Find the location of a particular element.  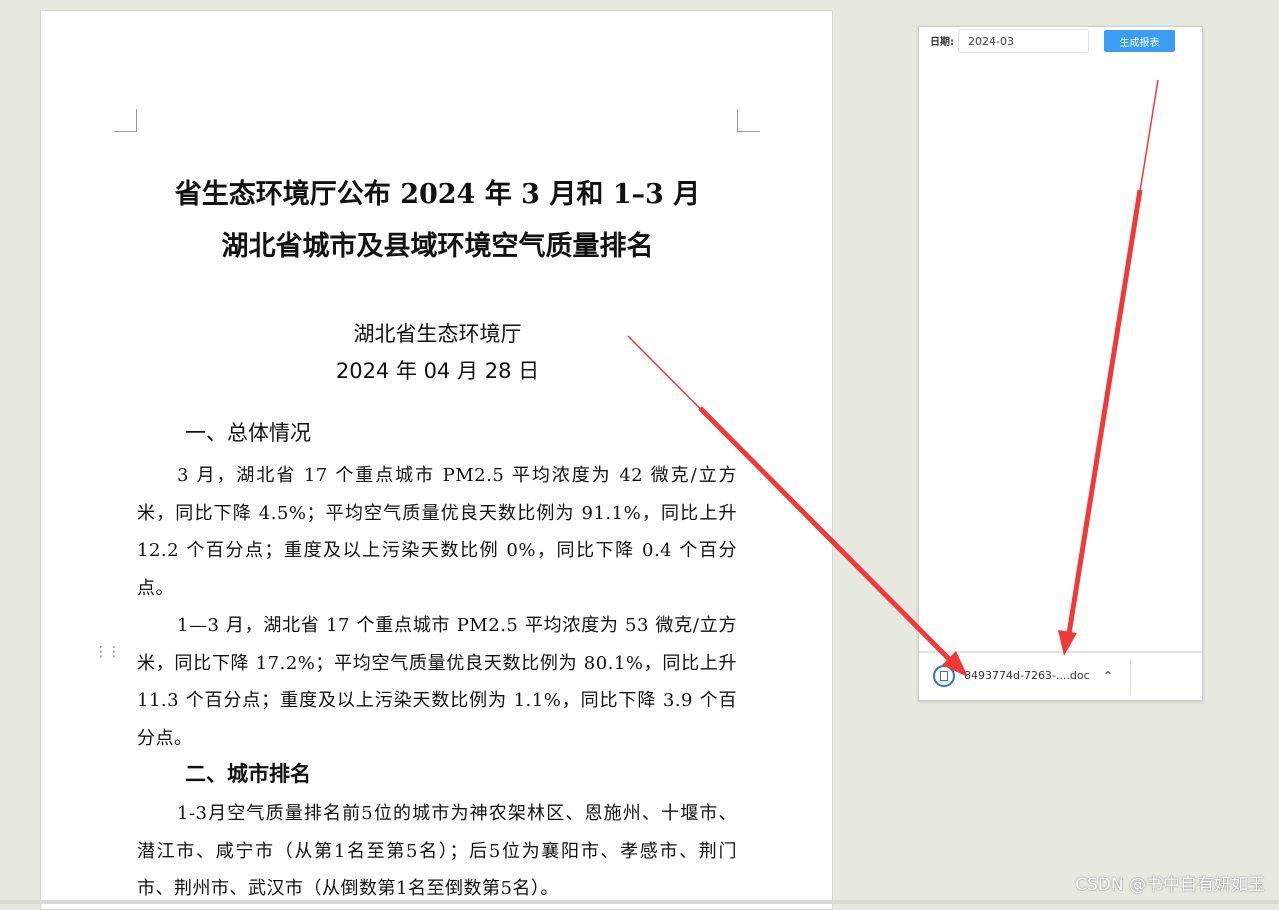

downloaded-file-name: 8493774d-7263-....doc is located at coordinates (1027, 675).